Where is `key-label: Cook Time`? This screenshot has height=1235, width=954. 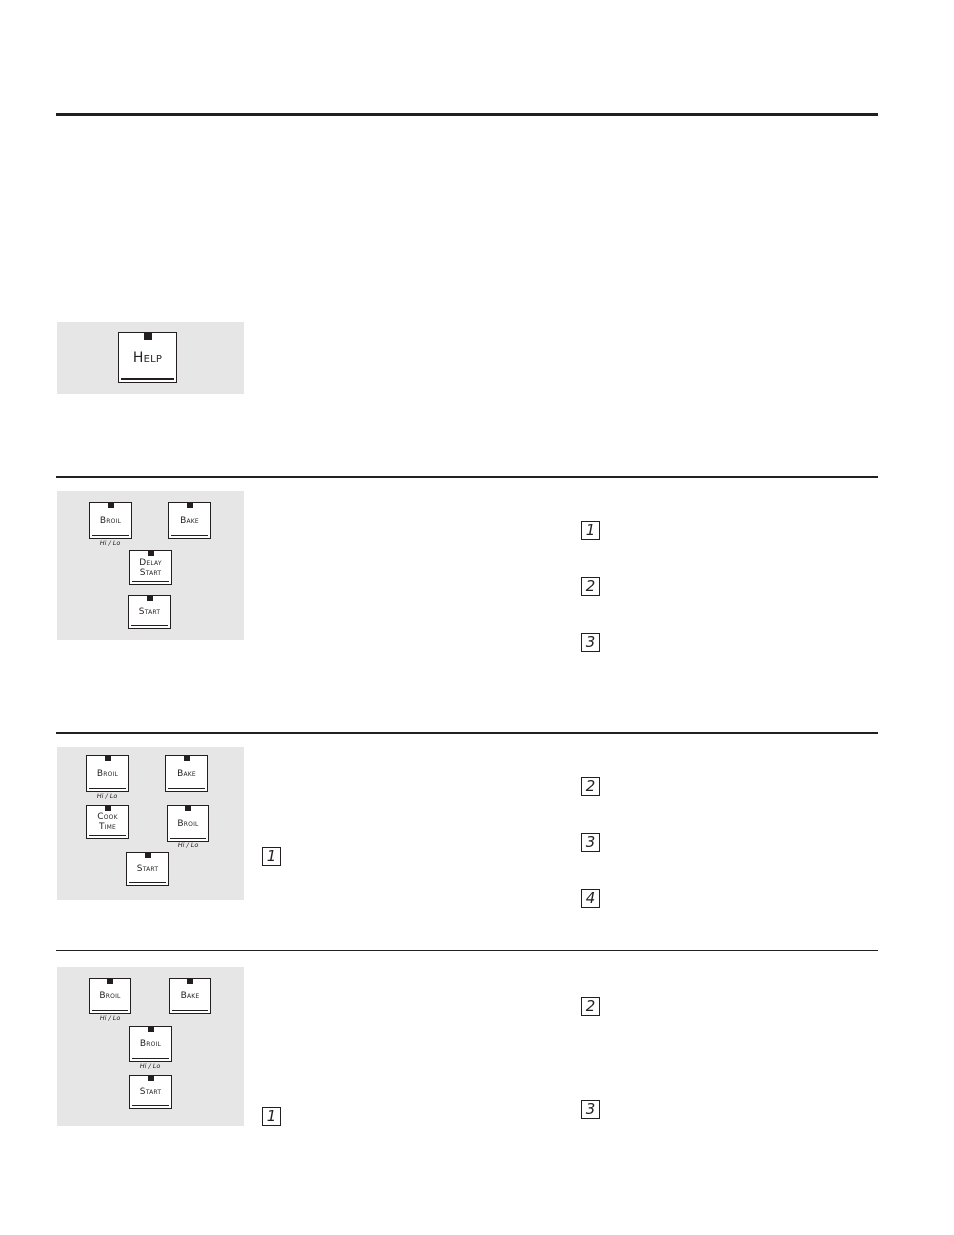
key-label: Cook Time is located at coordinates (107, 822).